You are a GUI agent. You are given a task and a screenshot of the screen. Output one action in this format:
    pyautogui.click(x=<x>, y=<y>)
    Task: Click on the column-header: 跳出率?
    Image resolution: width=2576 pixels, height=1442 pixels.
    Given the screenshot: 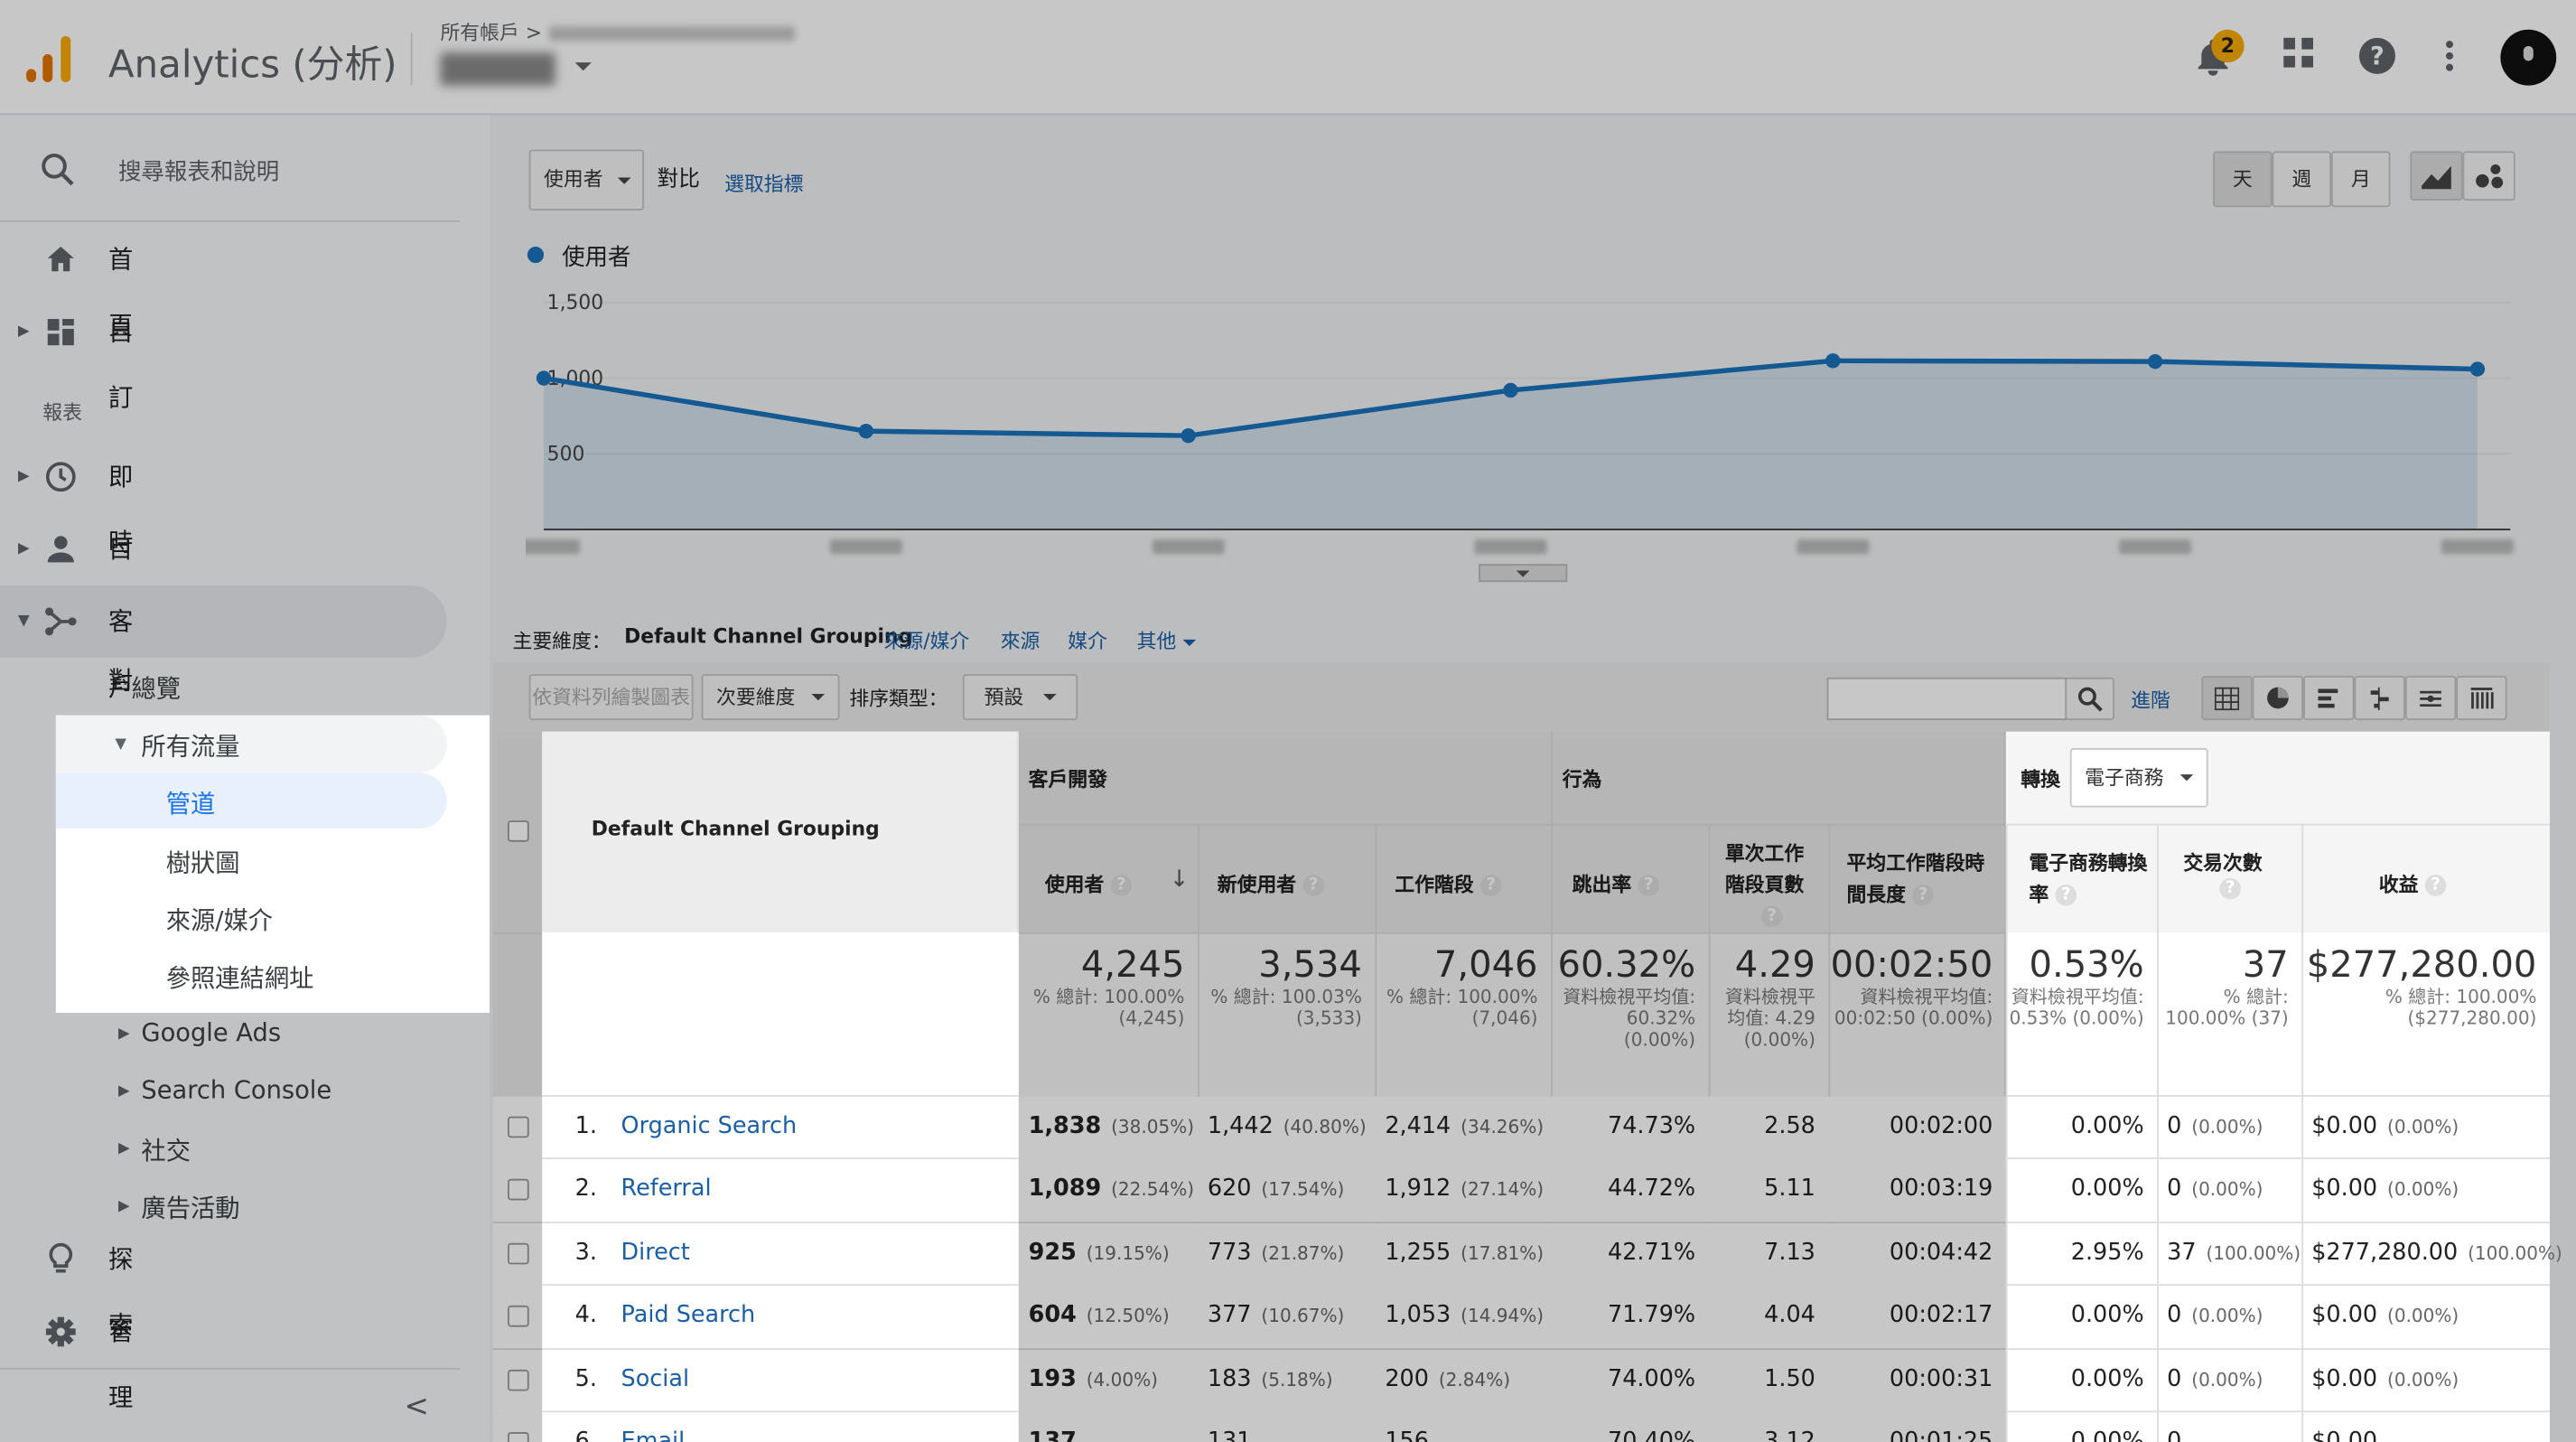 What is the action you would take?
    pyautogui.click(x=1616, y=884)
    